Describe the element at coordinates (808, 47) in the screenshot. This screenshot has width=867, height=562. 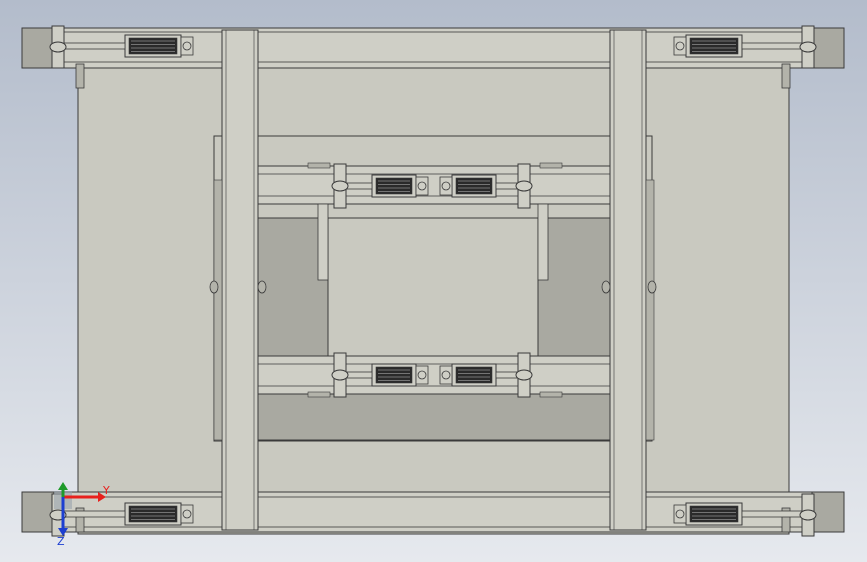
I see `clamp-top-right` at that location.